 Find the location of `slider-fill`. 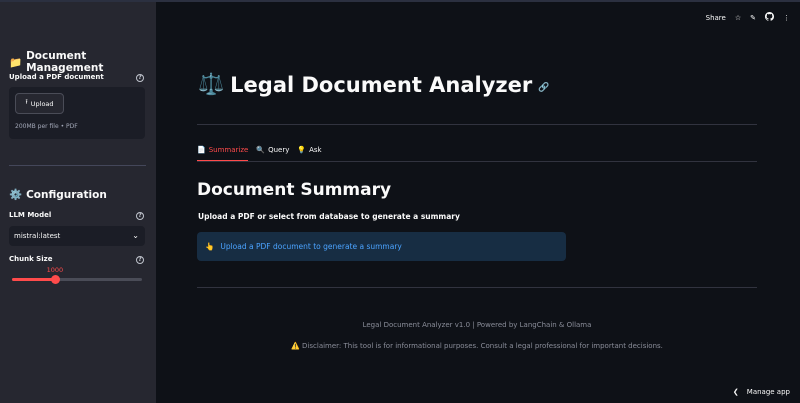

slider-fill is located at coordinates (33, 279).